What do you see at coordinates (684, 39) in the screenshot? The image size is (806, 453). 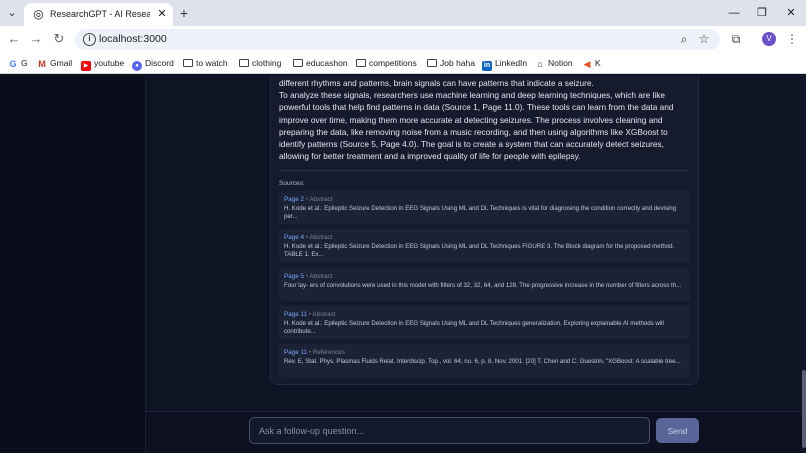 I see `zoom-icon: ⌕` at bounding box center [684, 39].